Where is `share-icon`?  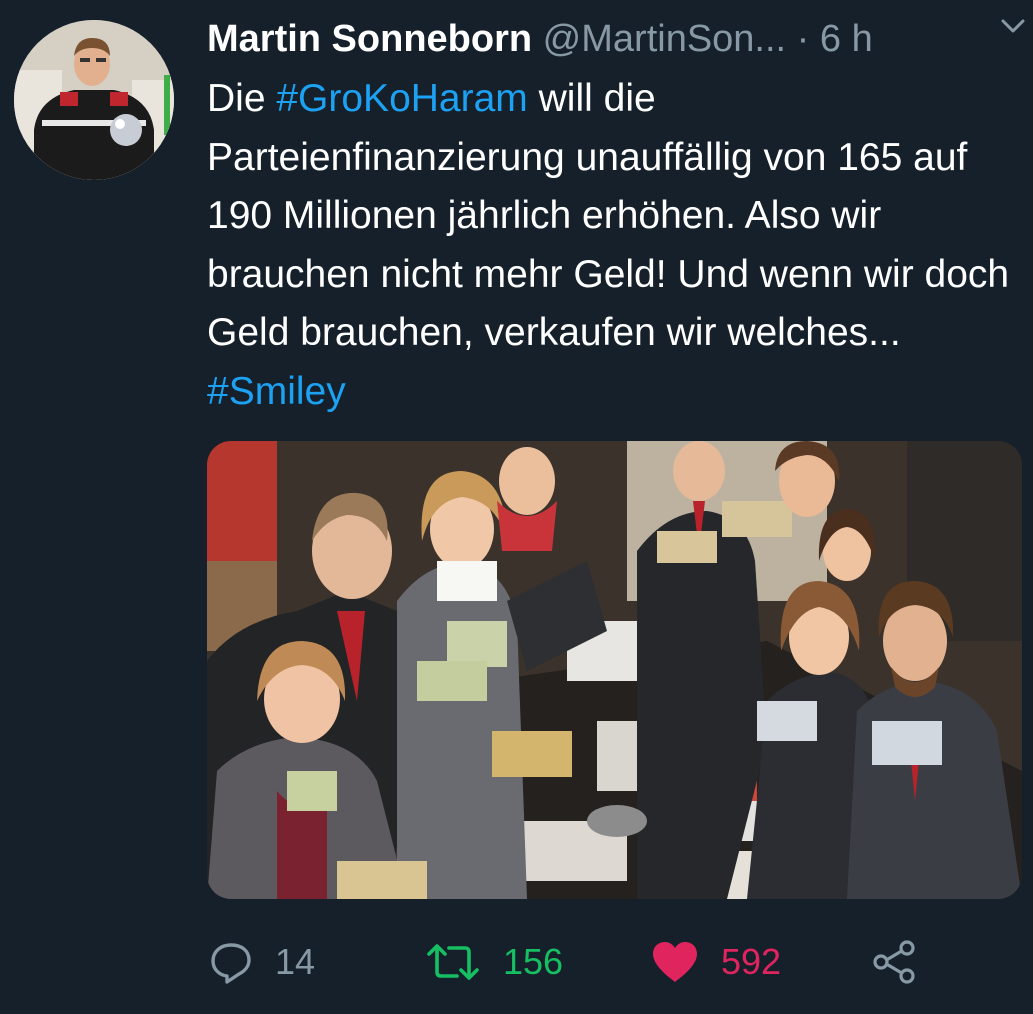 share-icon is located at coordinates (894, 962).